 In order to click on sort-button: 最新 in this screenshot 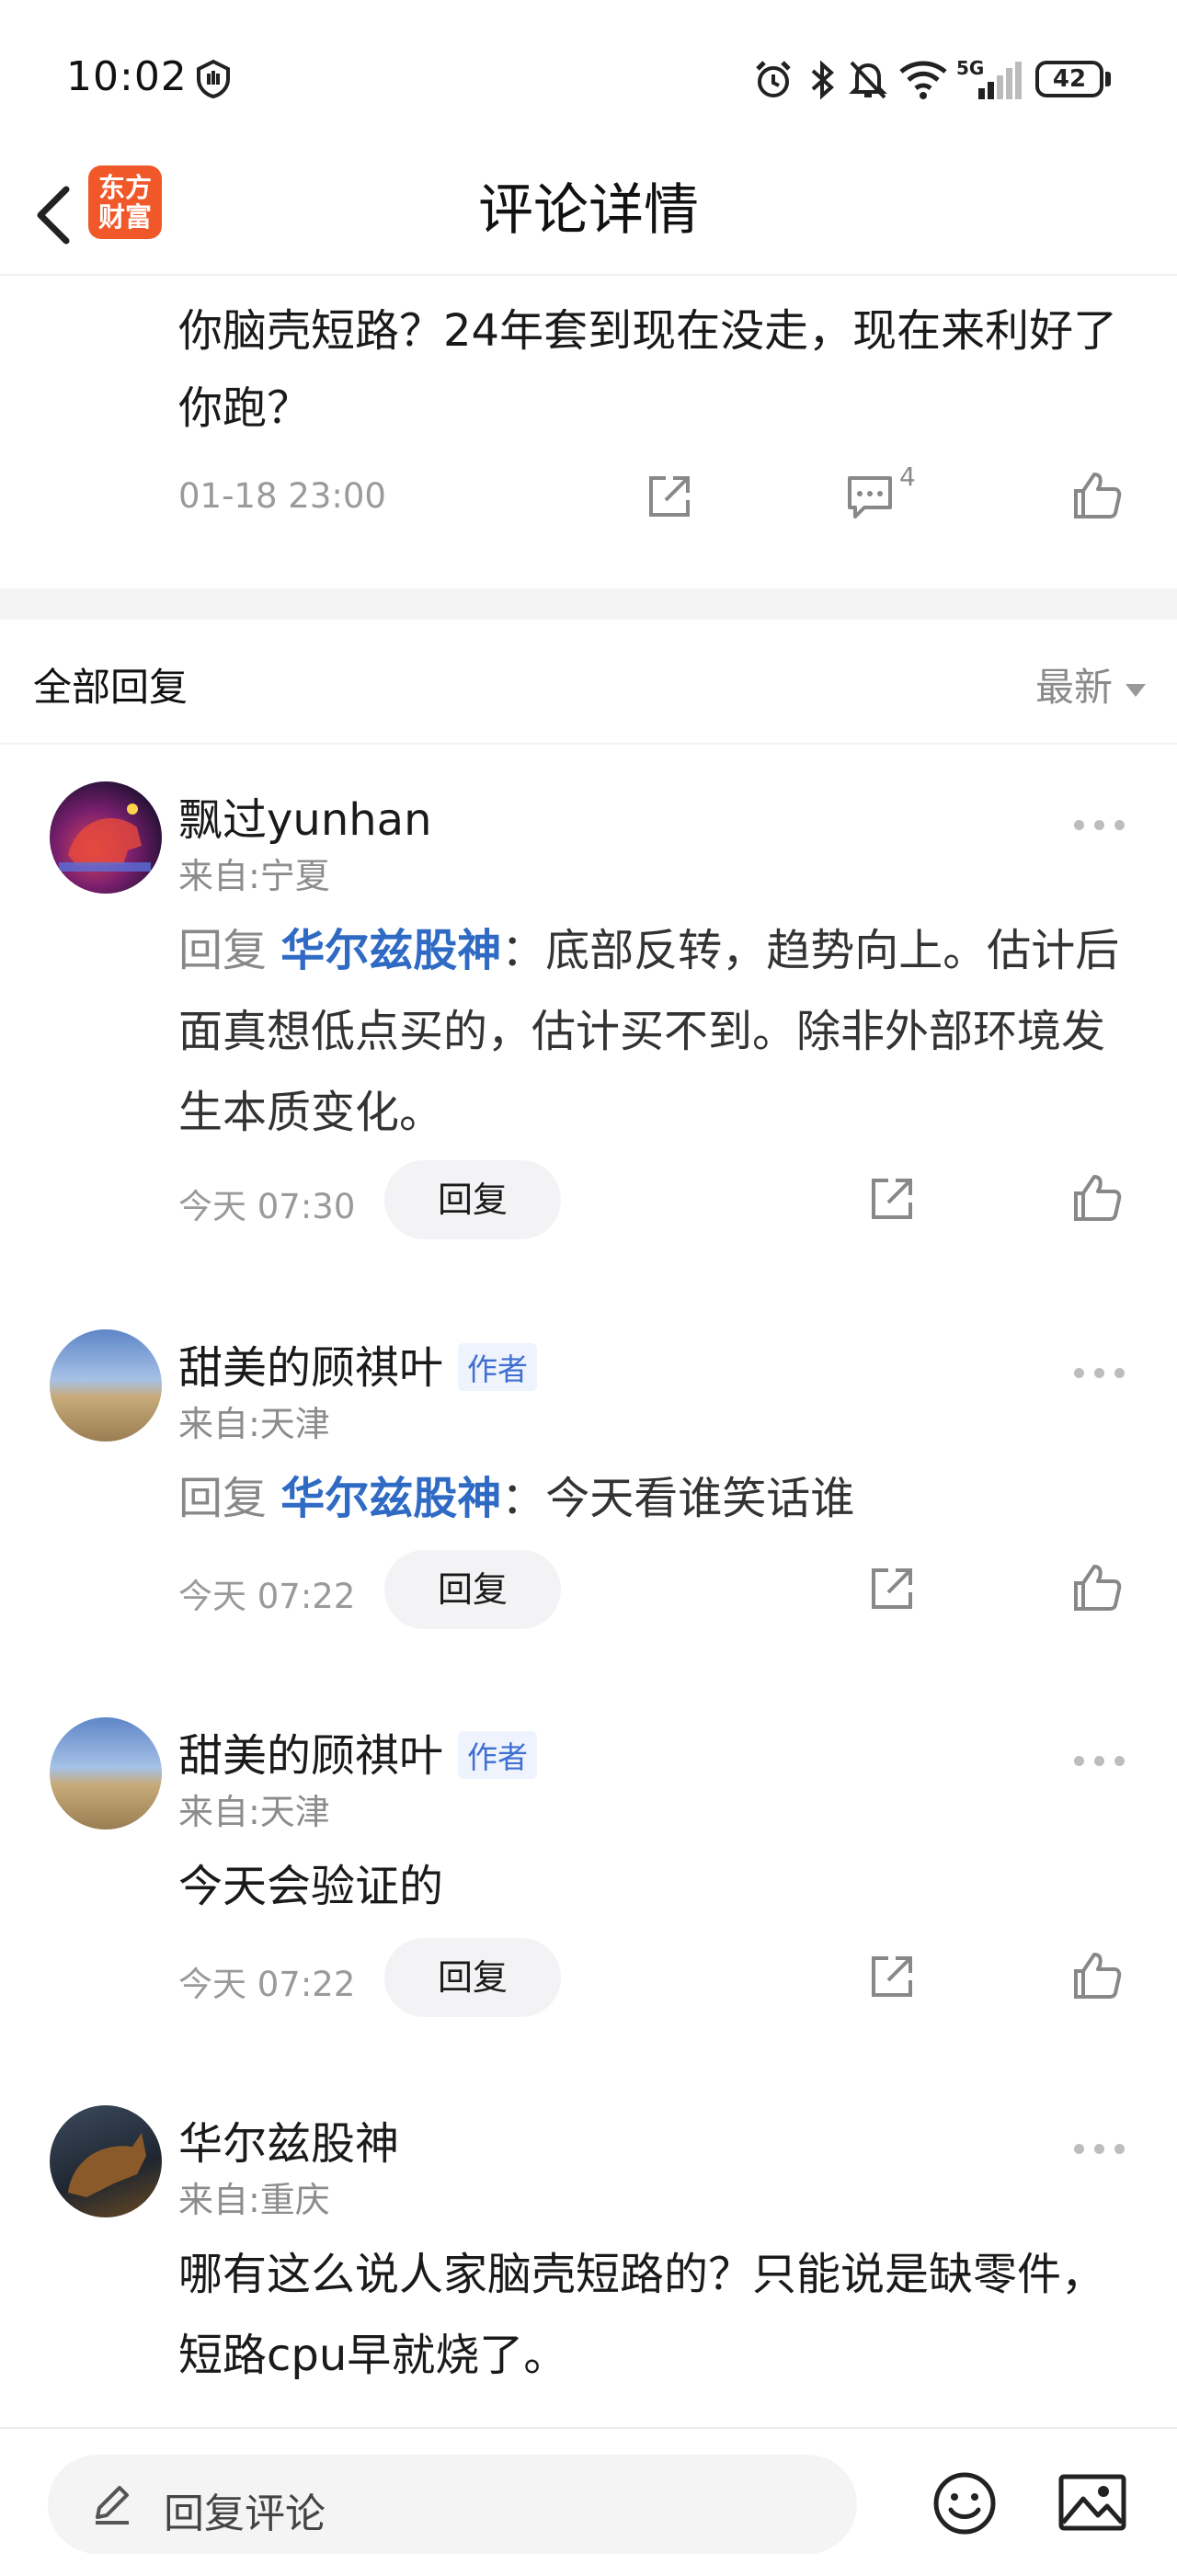, I will do `click(1090, 684)`.